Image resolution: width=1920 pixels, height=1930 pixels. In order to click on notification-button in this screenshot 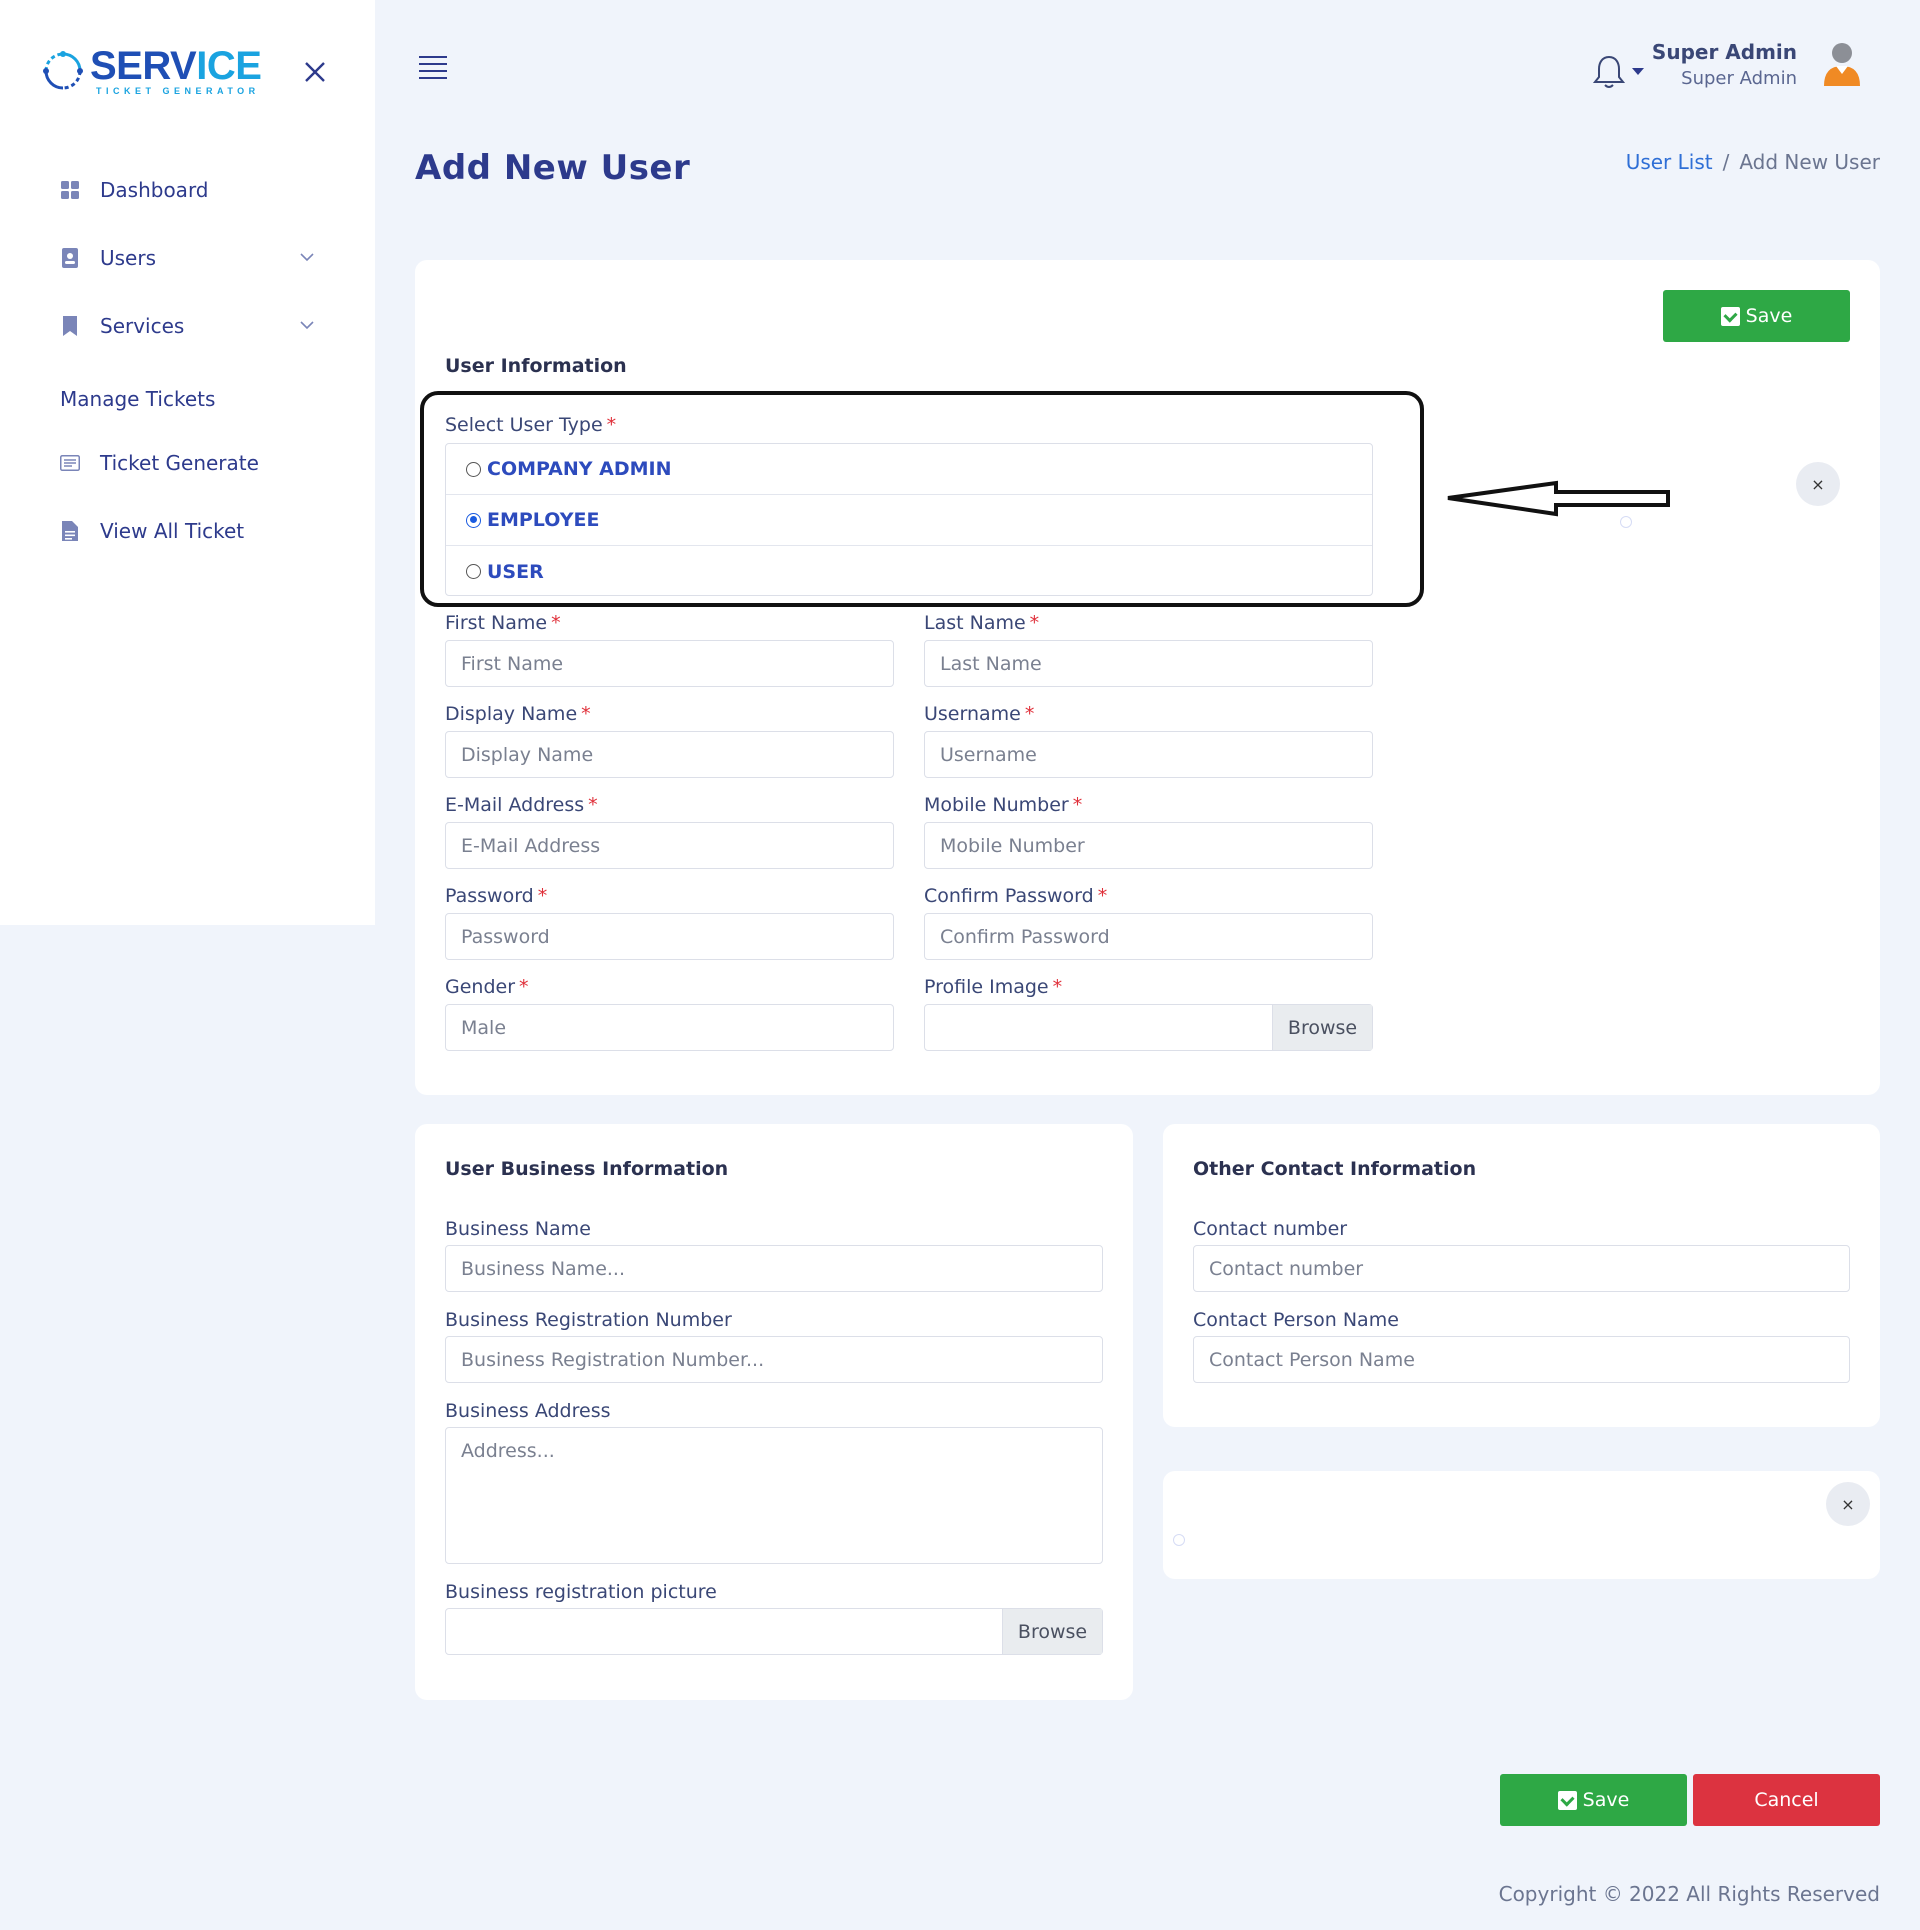, I will do `click(1609, 72)`.